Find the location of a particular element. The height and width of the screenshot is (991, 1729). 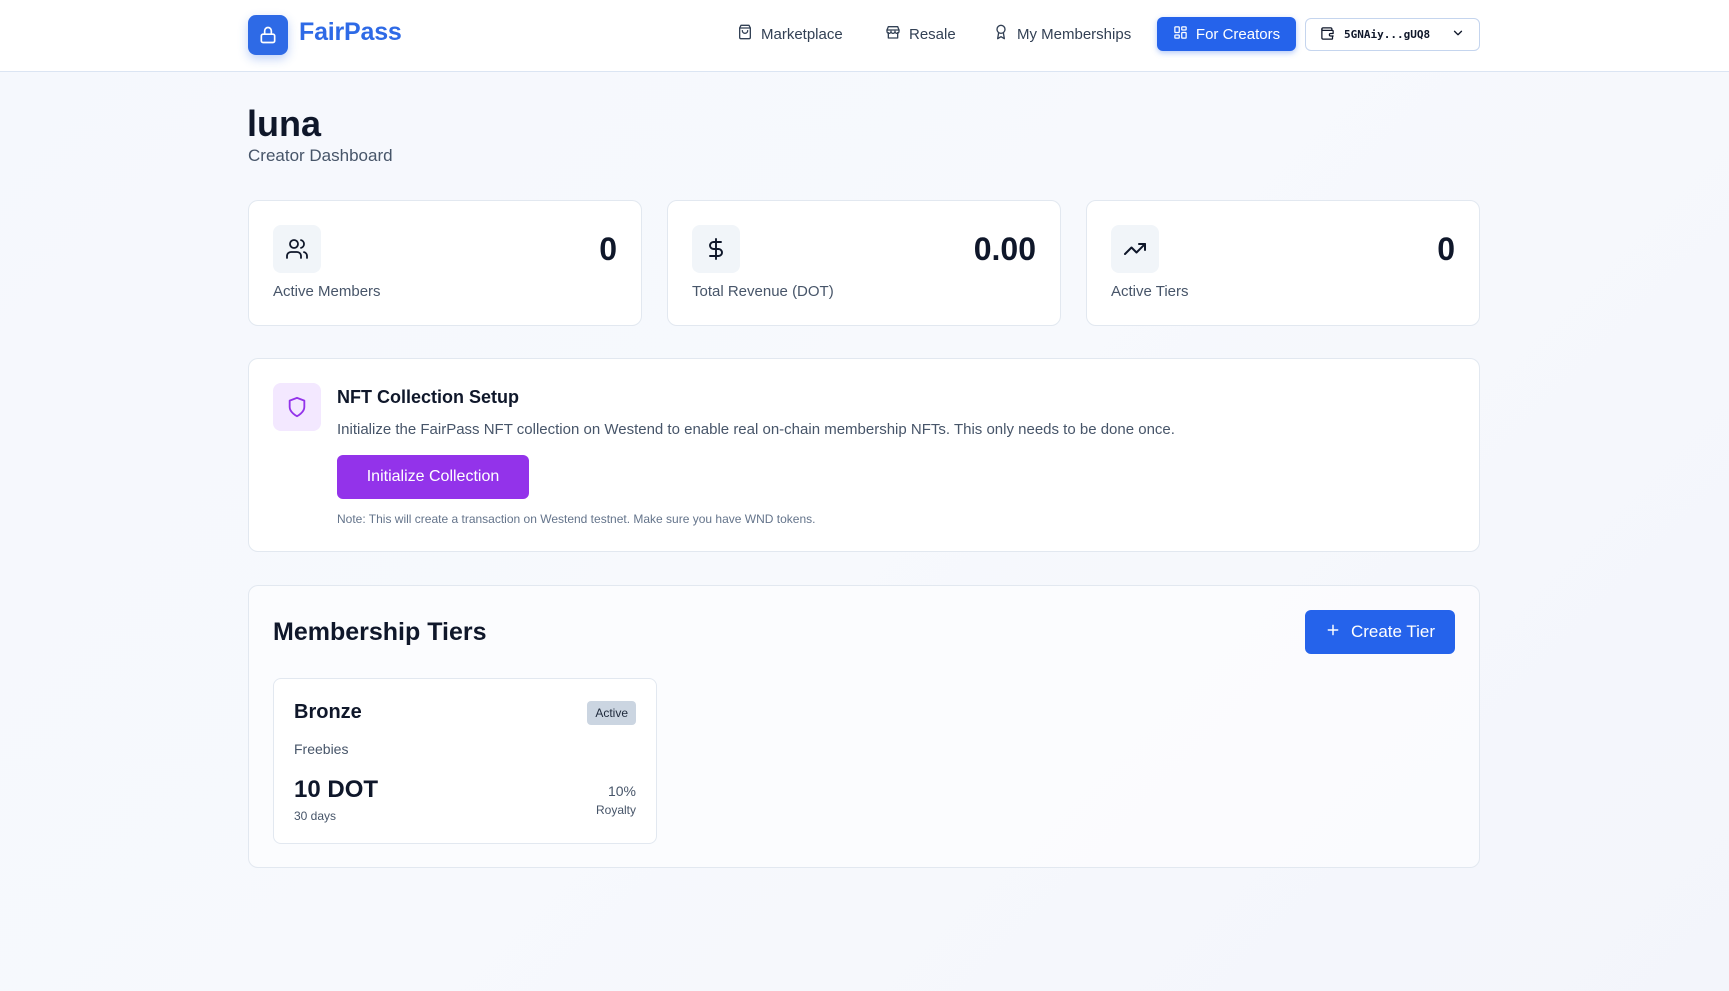

nav-marketplace-label: Marketplace is located at coordinates (802, 34).